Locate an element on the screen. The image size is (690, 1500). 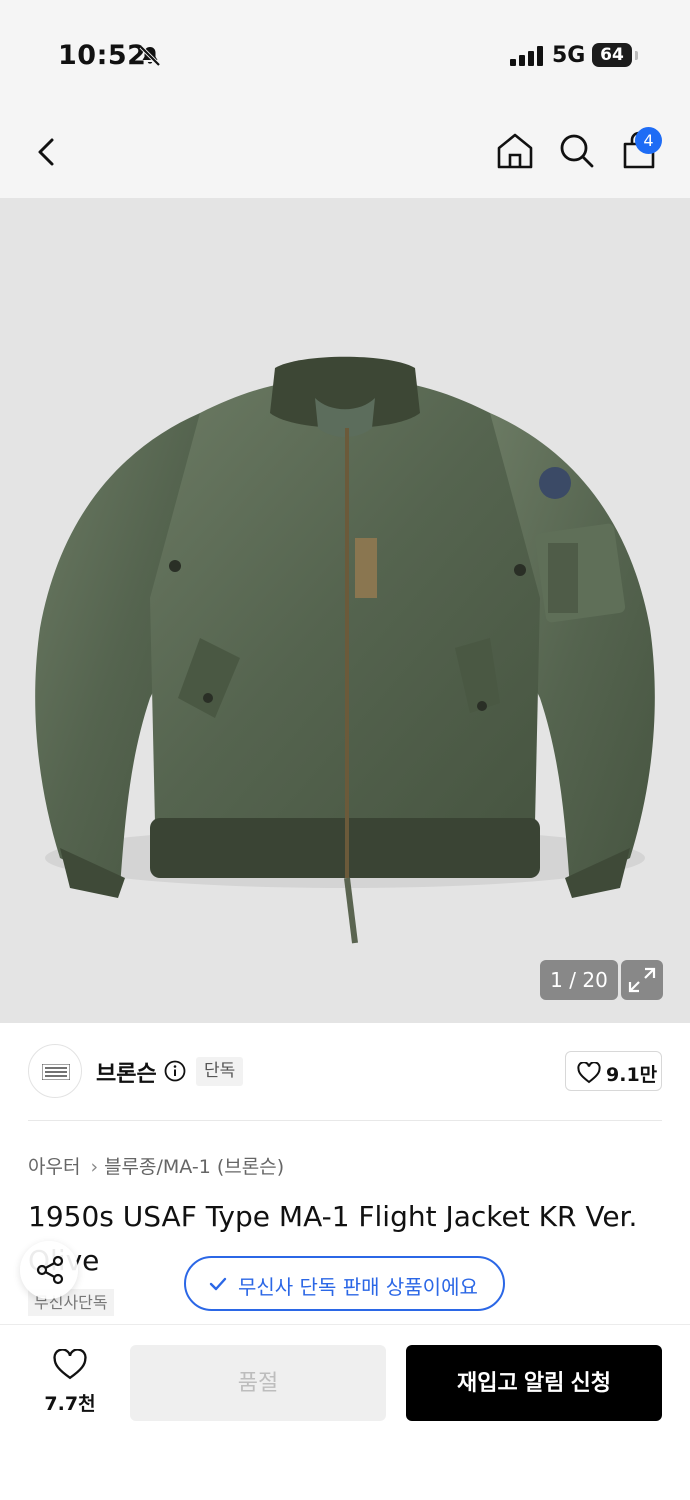
battery-tip is located at coordinates (636, 55).